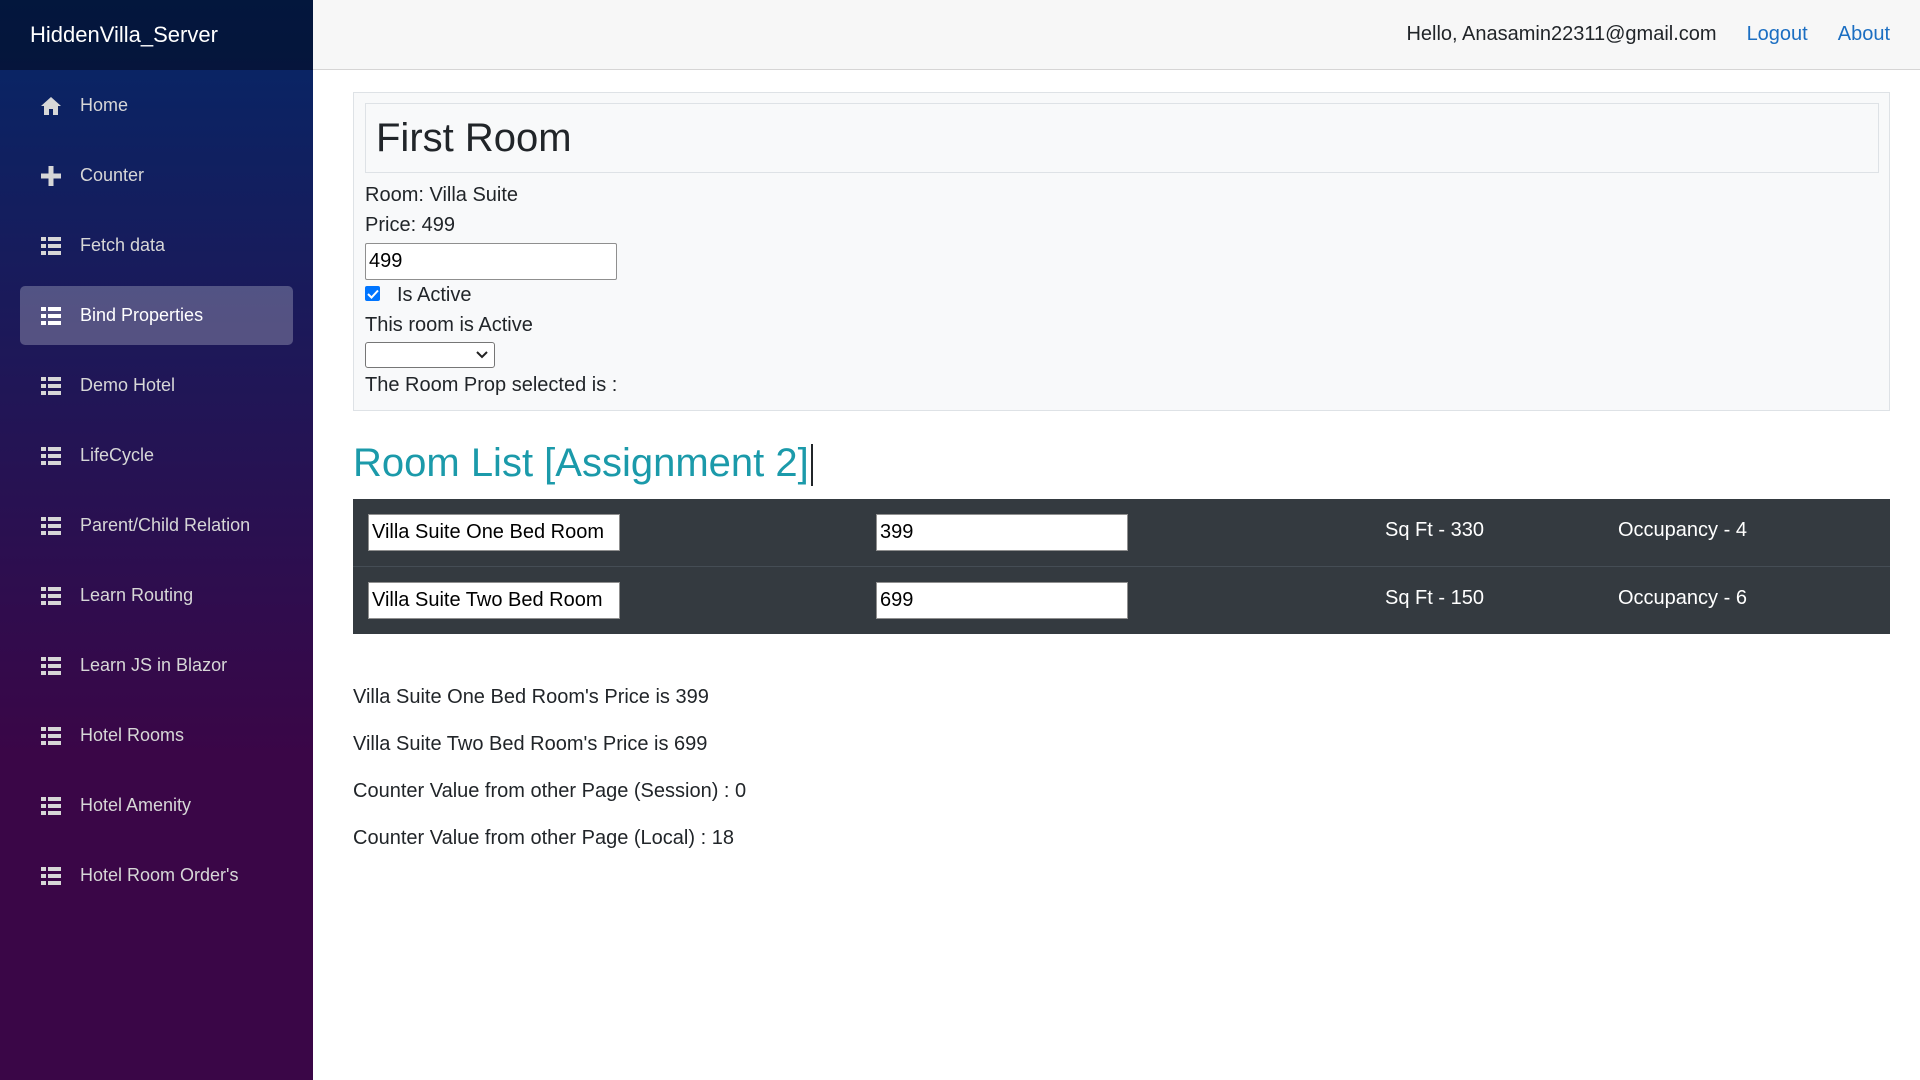 The width and height of the screenshot is (1920, 1080). Describe the element at coordinates (430, 355) in the screenshot. I see `room-prop-select` at that location.